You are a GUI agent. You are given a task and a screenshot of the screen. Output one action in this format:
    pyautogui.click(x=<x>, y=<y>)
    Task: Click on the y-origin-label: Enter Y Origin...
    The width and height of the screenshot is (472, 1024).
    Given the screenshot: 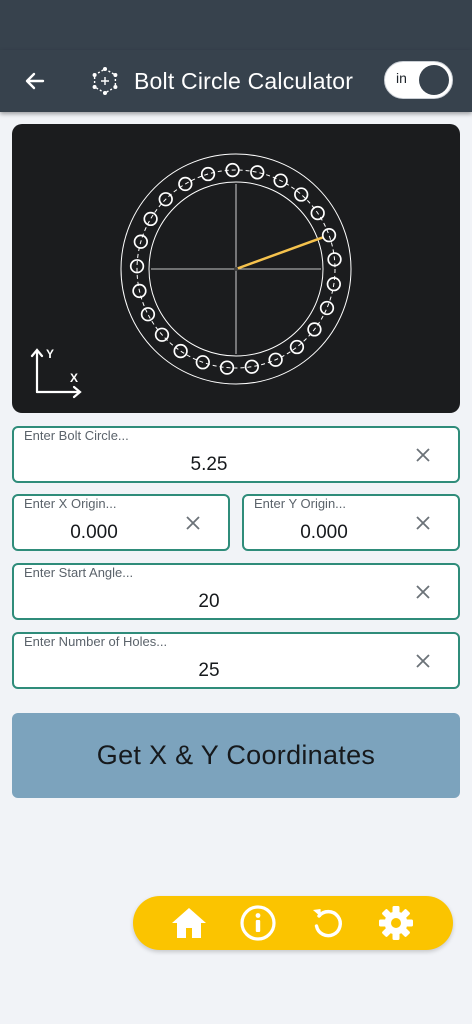 What is the action you would take?
    pyautogui.click(x=300, y=503)
    